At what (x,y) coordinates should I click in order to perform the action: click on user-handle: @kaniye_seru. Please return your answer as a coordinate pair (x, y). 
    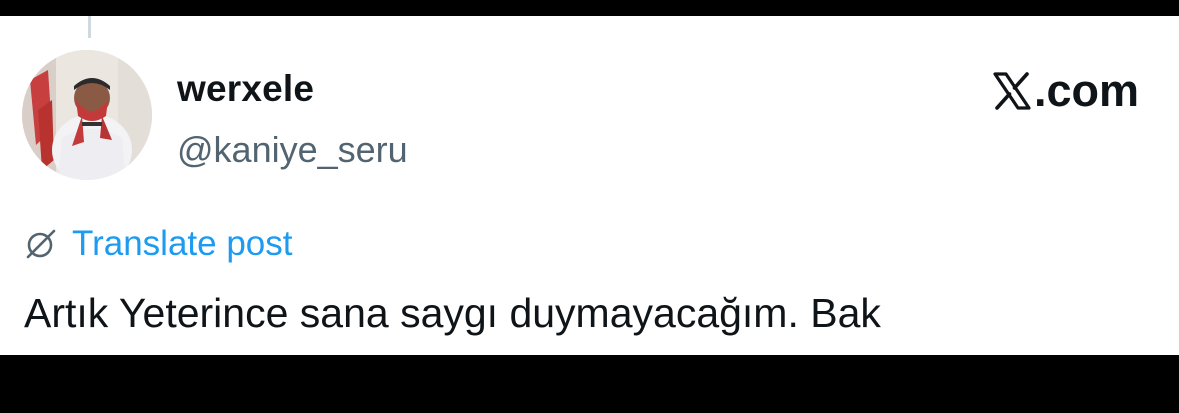
    Looking at the image, I should click on (292, 150).